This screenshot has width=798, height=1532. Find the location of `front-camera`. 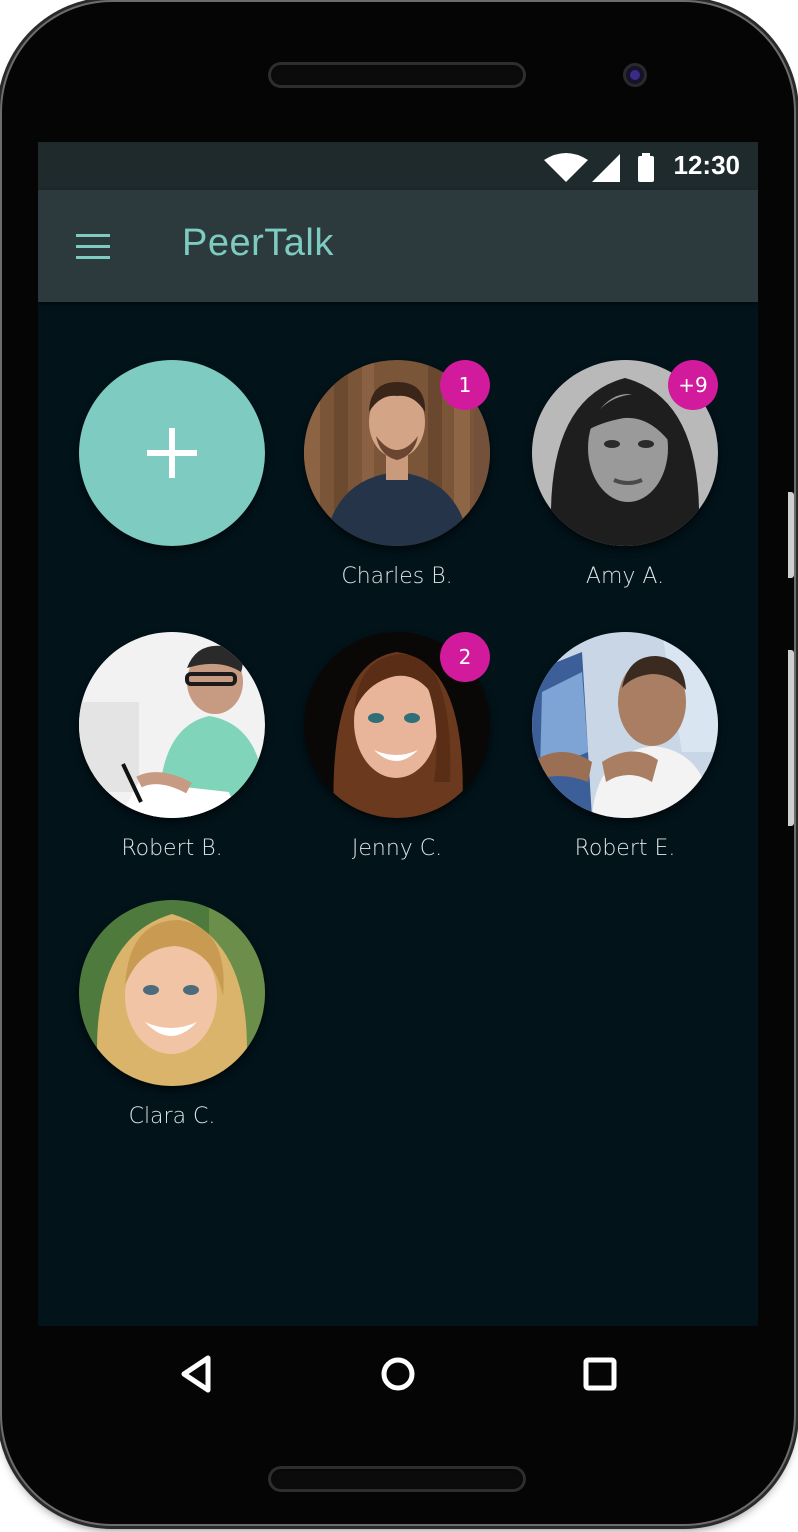

front-camera is located at coordinates (635, 75).